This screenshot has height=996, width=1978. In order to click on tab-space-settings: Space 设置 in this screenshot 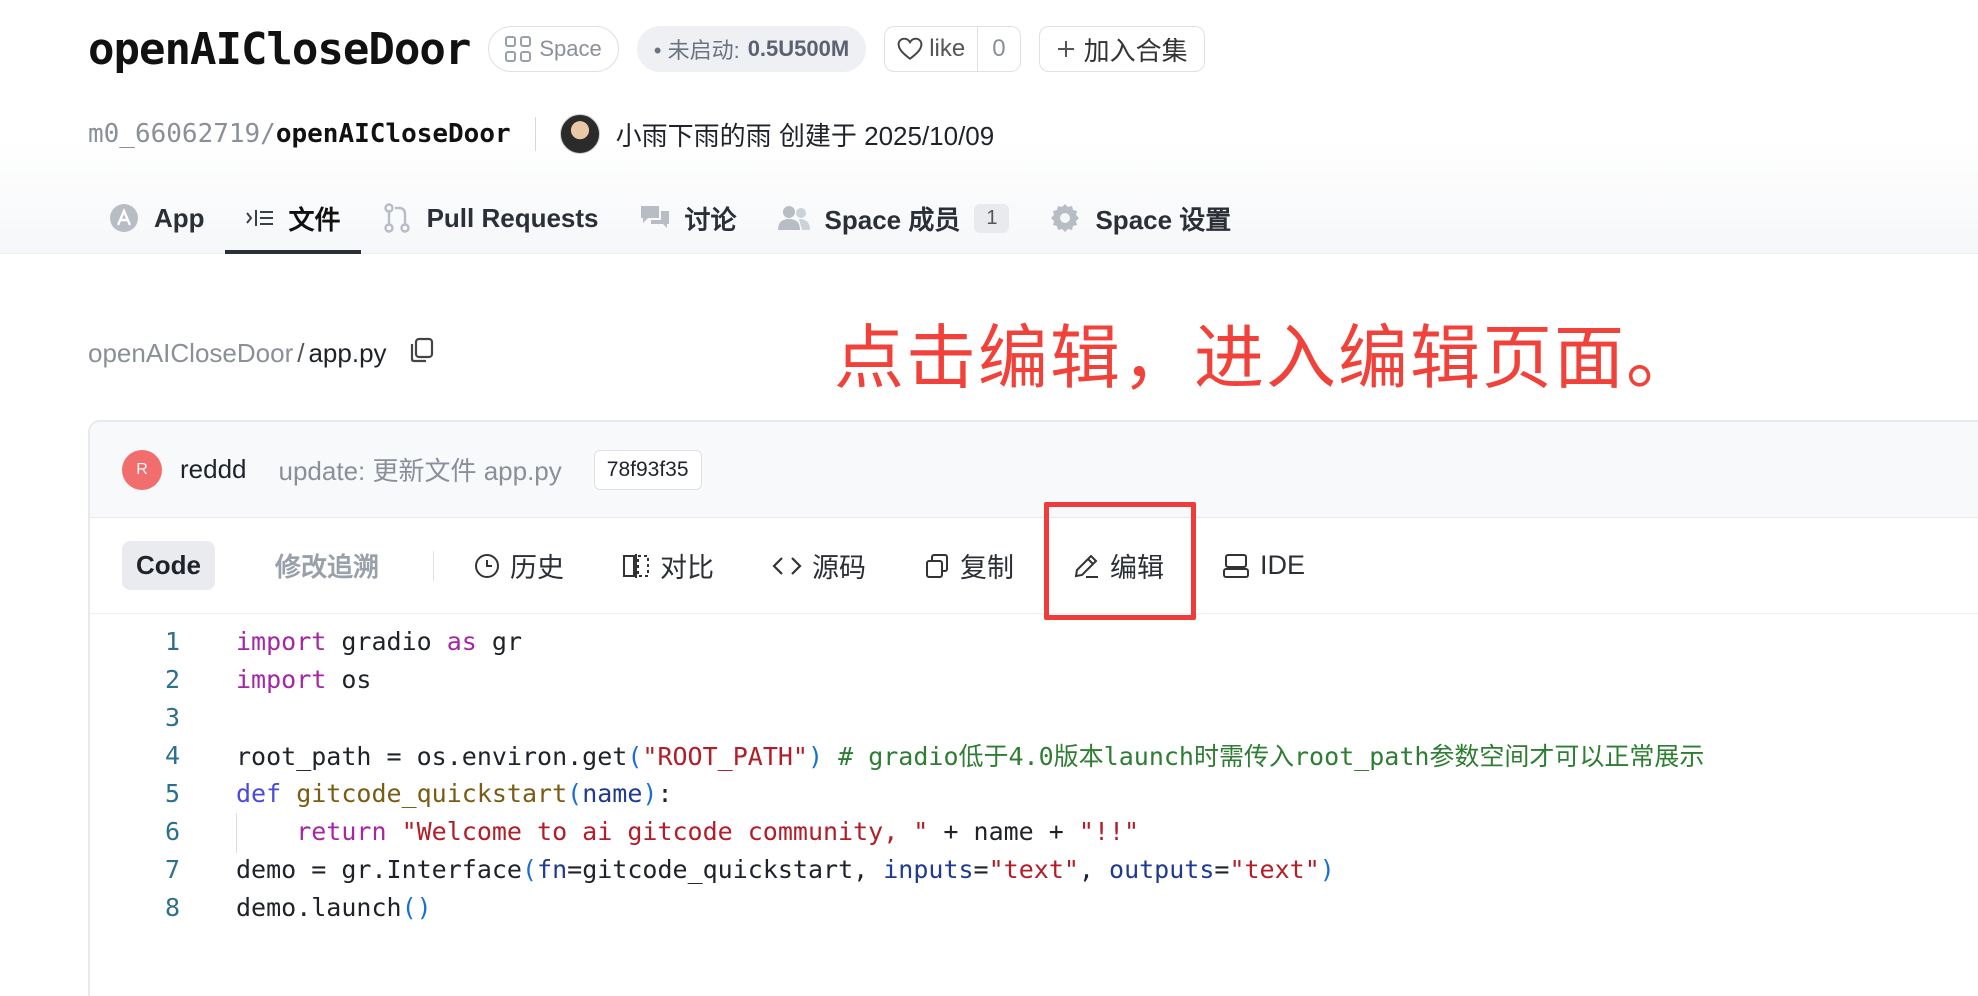, I will do `click(1140, 220)`.